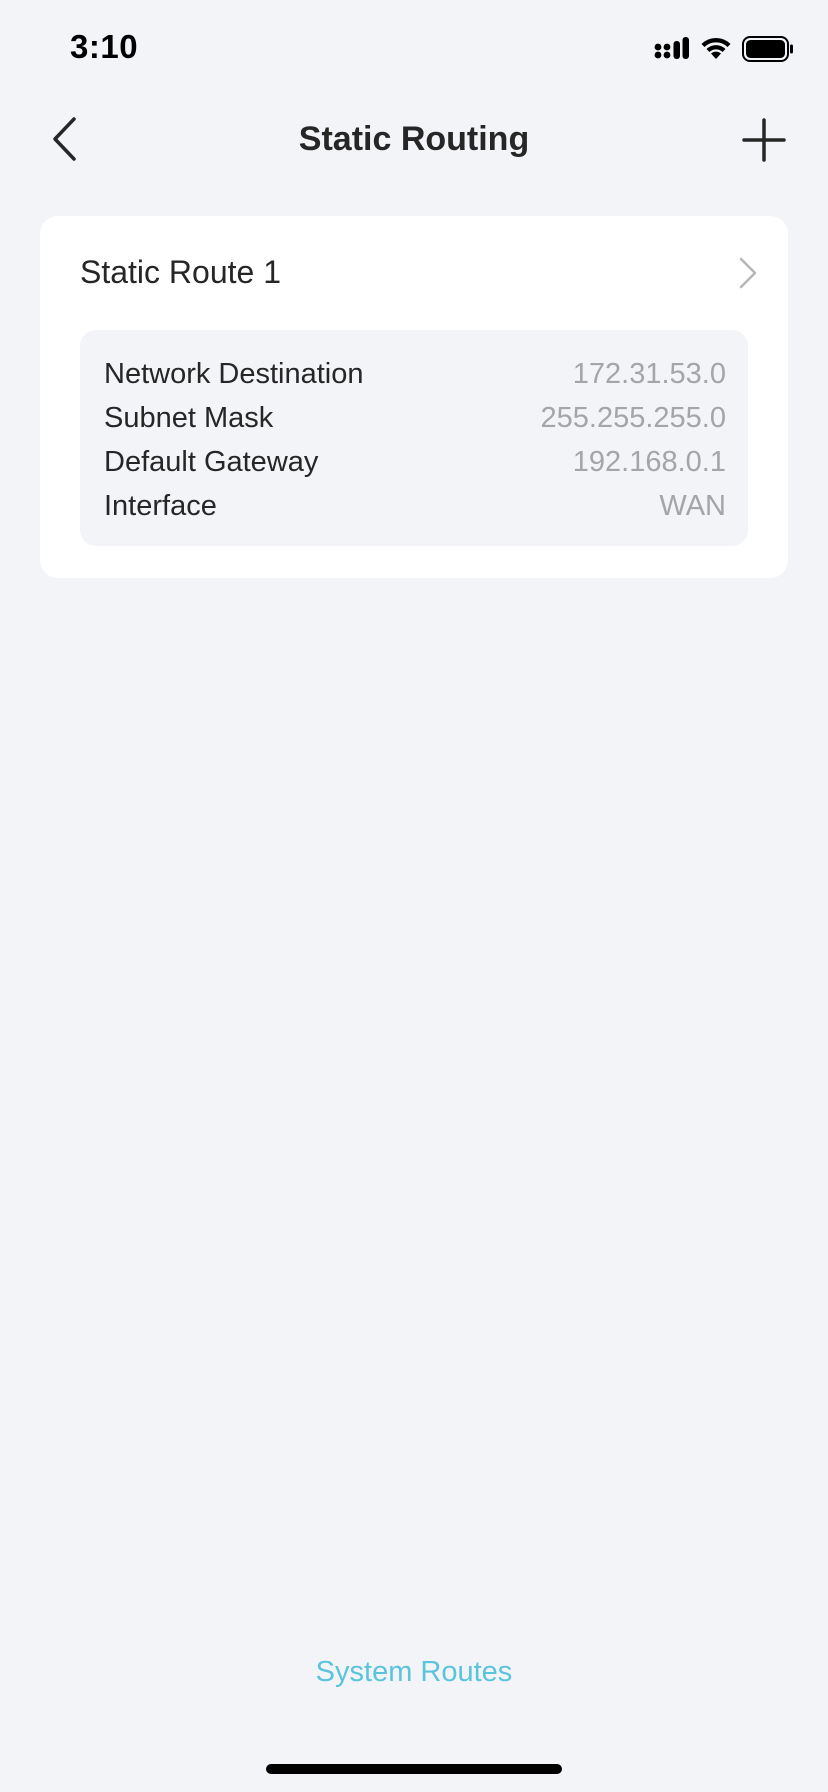 This screenshot has width=828, height=1792. What do you see at coordinates (649, 373) in the screenshot?
I see `detail-value: 172.31.53.0` at bounding box center [649, 373].